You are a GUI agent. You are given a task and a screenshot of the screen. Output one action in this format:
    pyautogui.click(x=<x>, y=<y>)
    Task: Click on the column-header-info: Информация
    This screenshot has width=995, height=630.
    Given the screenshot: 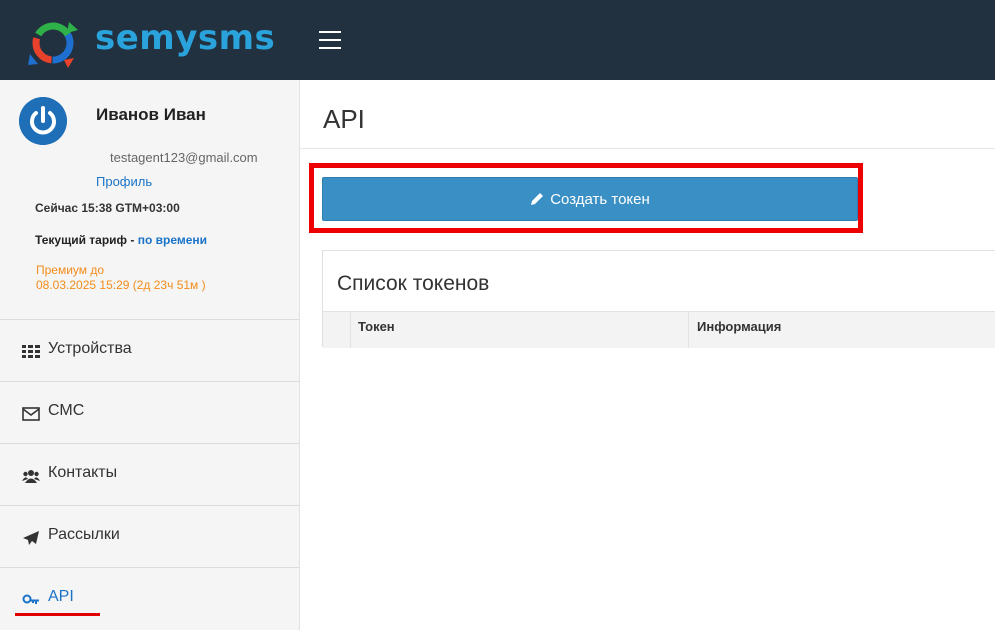 What is the action you would take?
    pyautogui.click(x=739, y=326)
    